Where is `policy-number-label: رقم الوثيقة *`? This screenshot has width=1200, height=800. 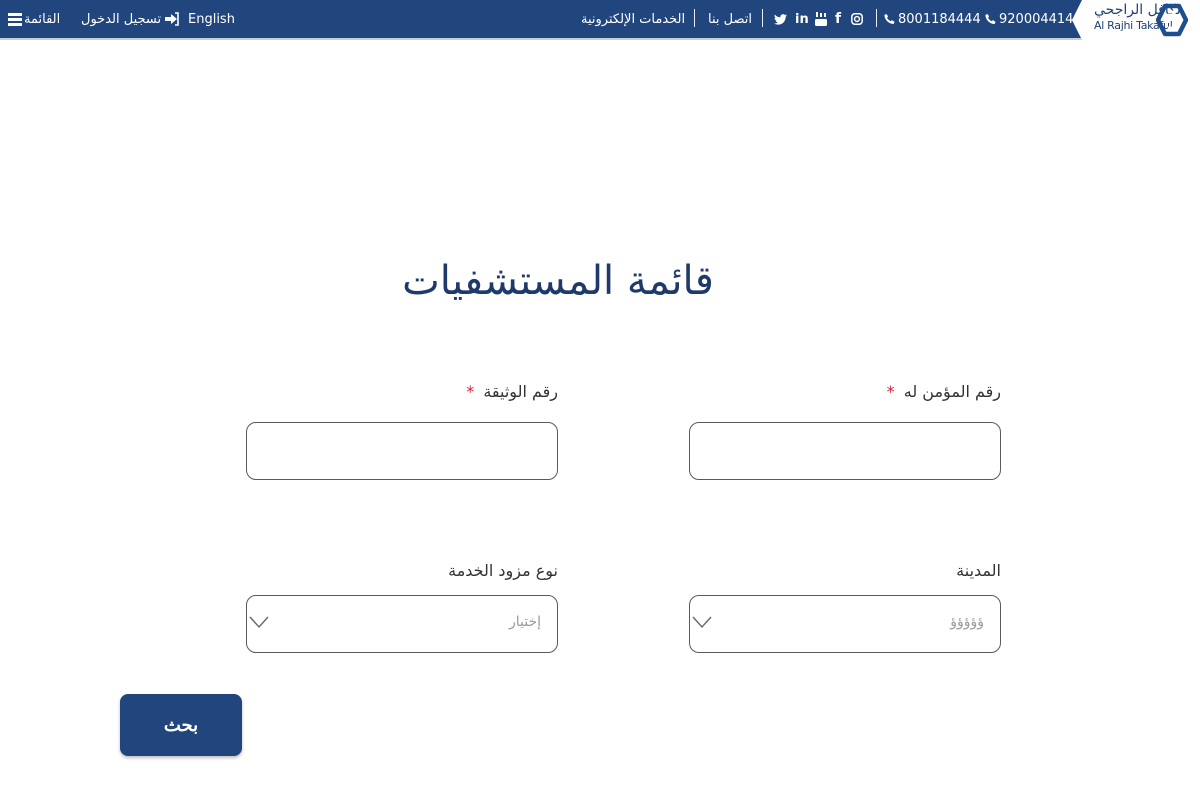 policy-number-label: رقم الوثيقة * is located at coordinates (402, 392).